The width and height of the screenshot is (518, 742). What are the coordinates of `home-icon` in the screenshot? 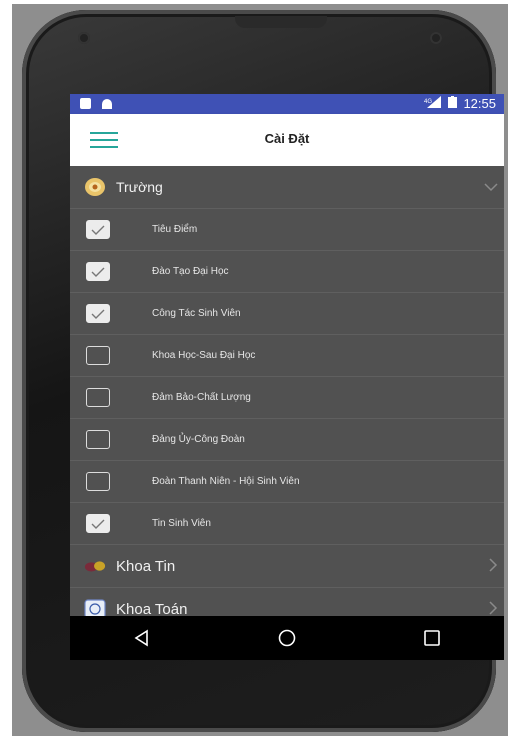 It's located at (287, 638).